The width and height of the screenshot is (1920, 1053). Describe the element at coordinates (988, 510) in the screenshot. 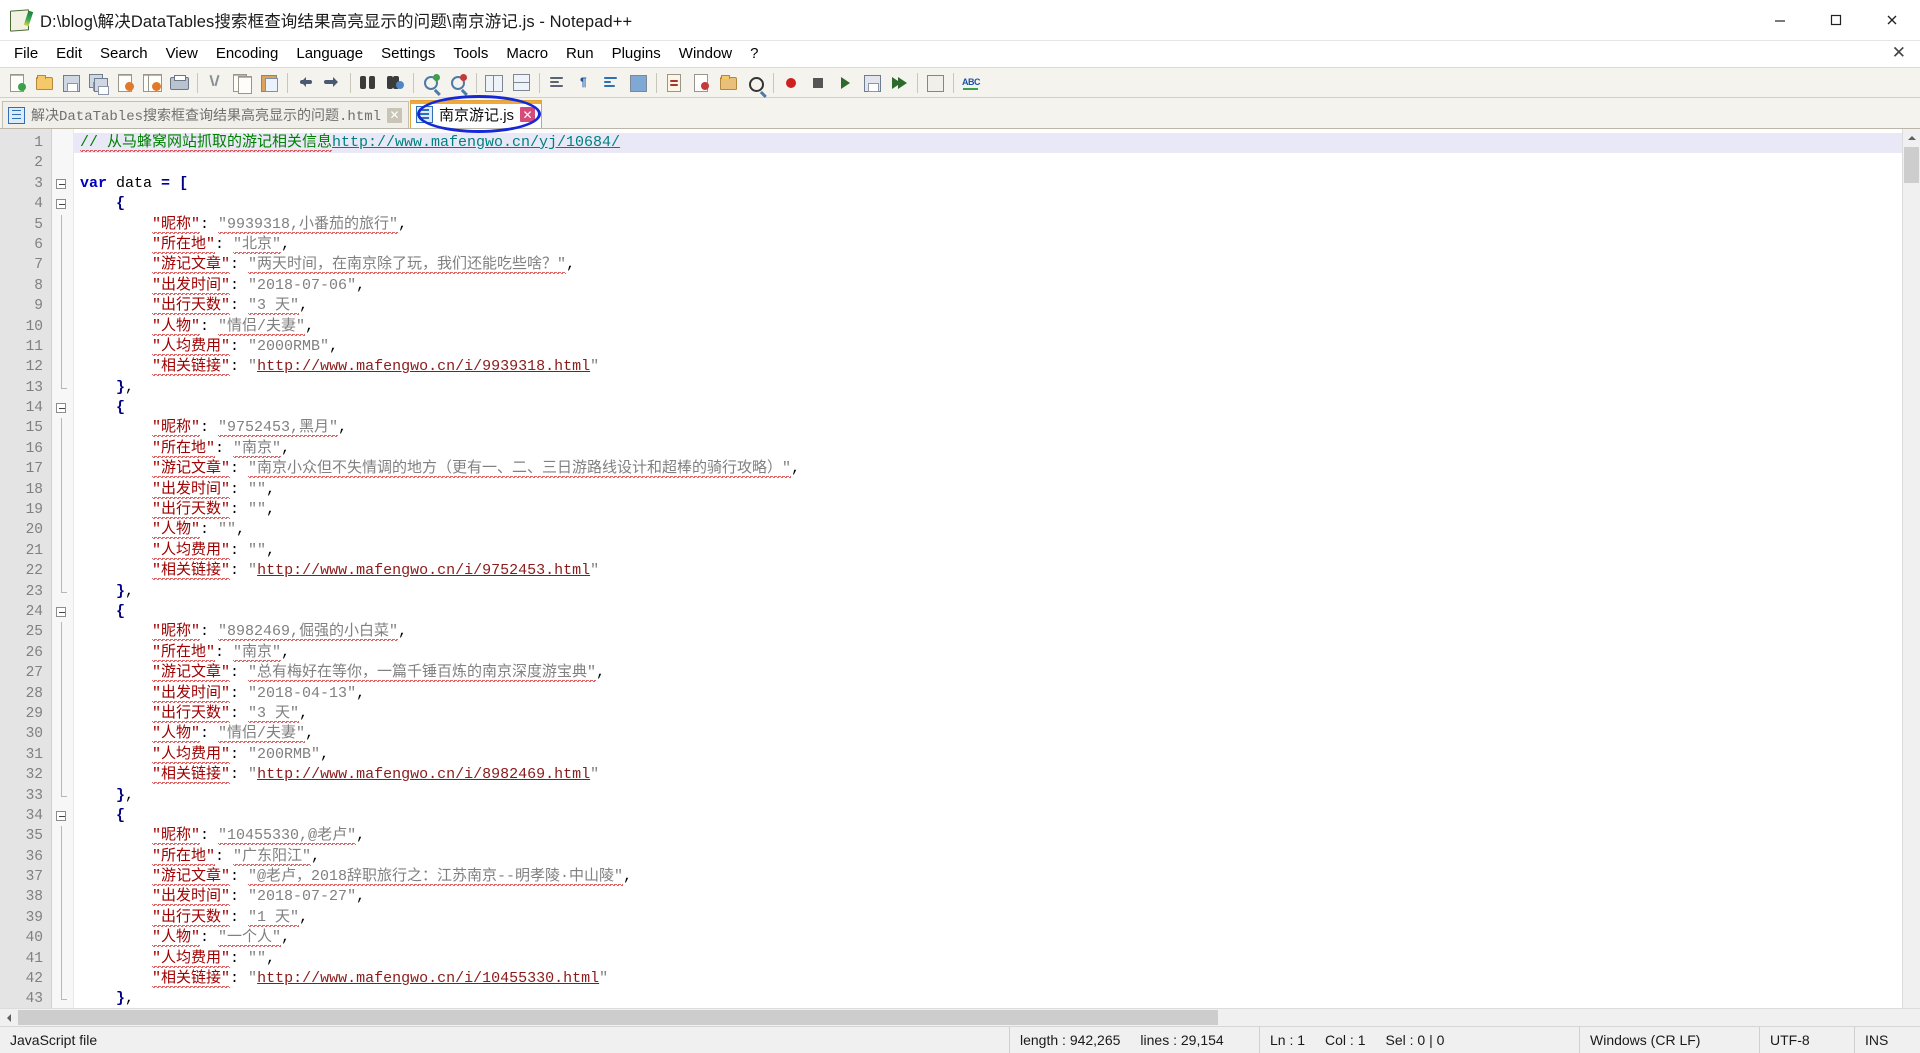

I see `code-line: "出行天数": "",` at that location.